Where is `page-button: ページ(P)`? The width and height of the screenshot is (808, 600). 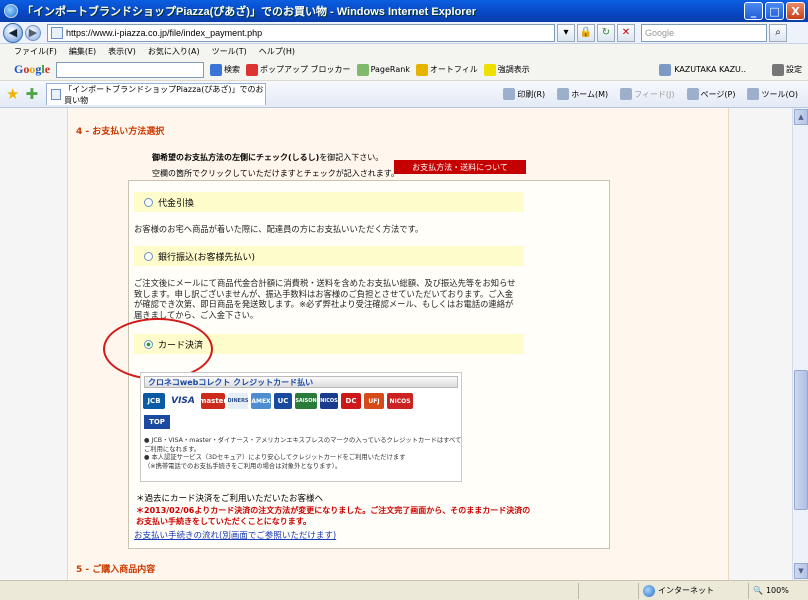
page-button: ページ(P) is located at coordinates (710, 94).